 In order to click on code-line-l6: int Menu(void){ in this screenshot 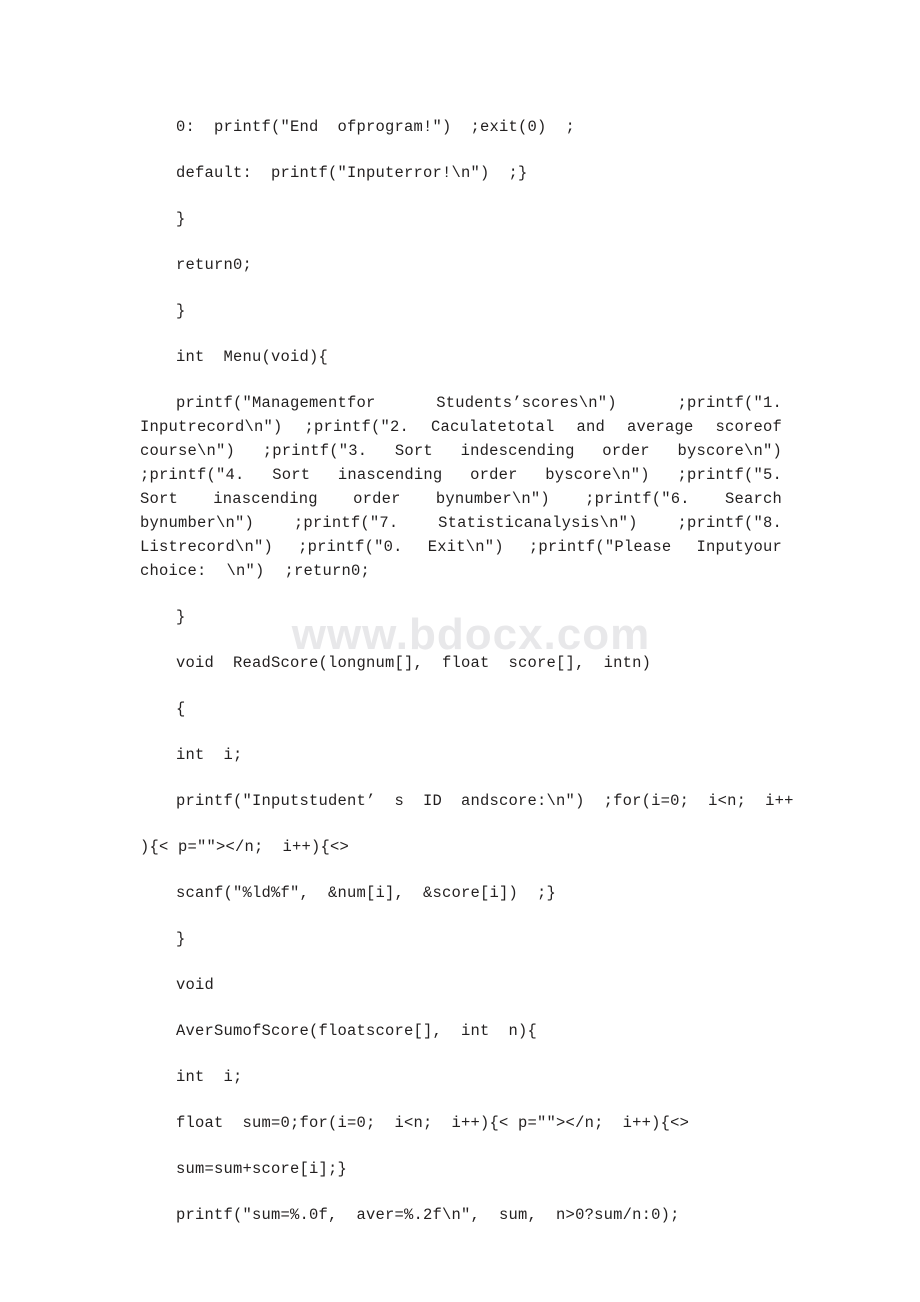, I will do `click(252, 357)`.